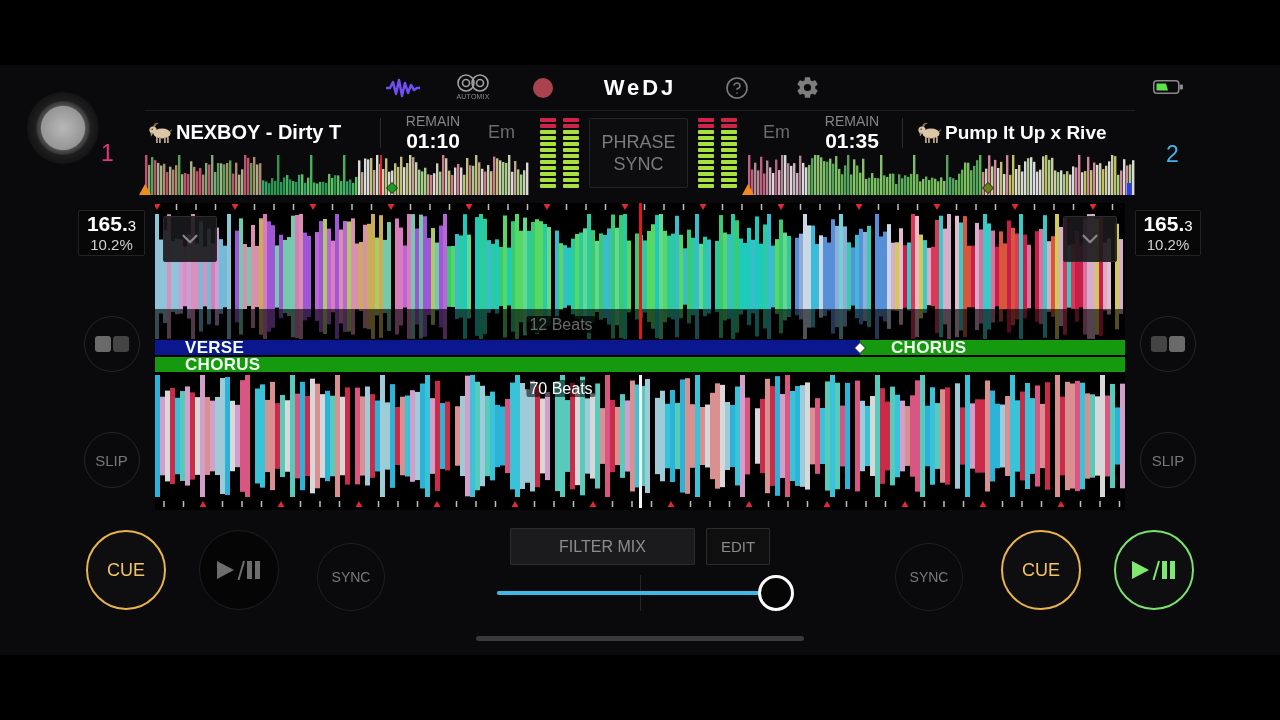 Image resolution: width=1280 pixels, height=720 pixels. I want to click on track-title: Pump It Up x Rive, so click(1026, 132).